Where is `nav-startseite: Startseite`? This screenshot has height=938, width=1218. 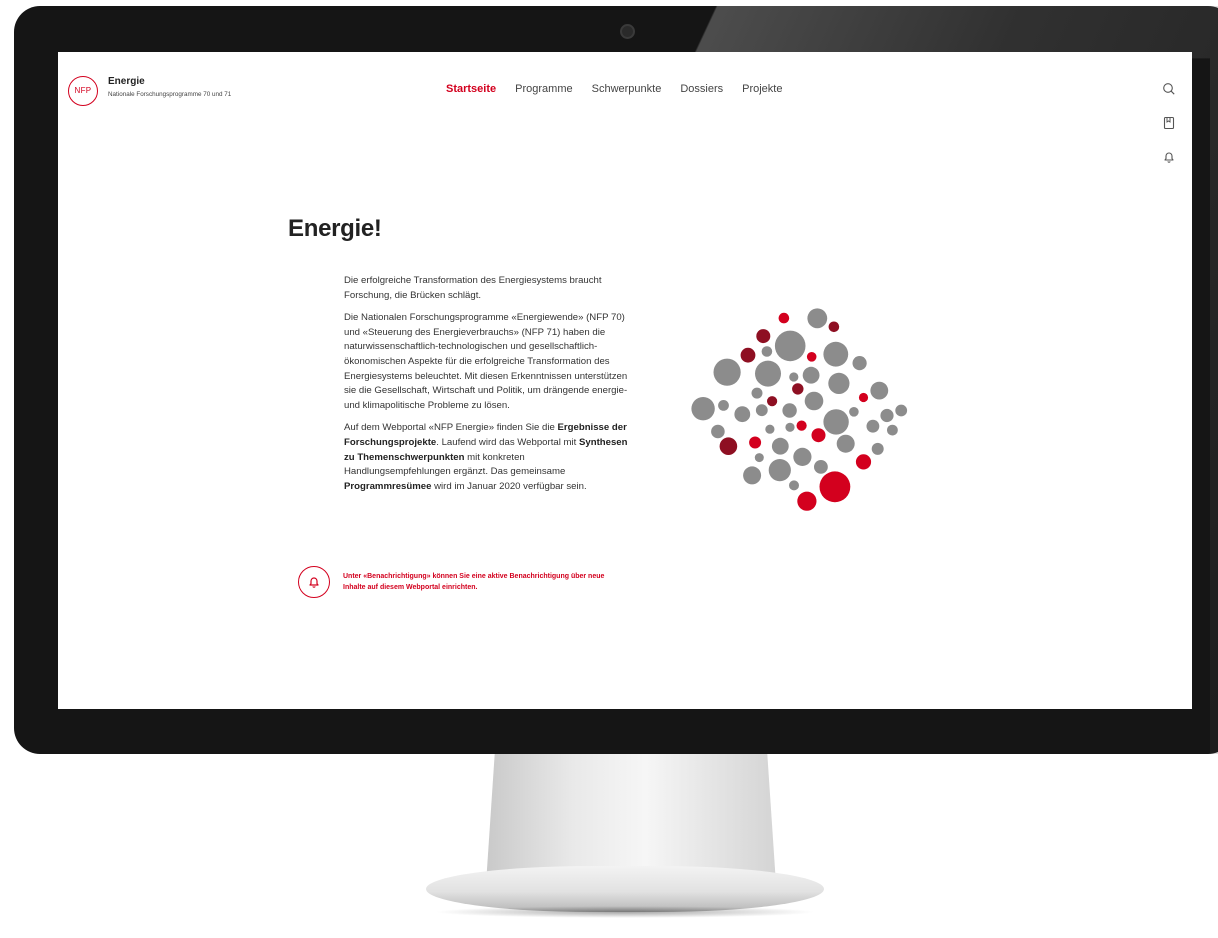 nav-startseite: Startseite is located at coordinates (471, 89).